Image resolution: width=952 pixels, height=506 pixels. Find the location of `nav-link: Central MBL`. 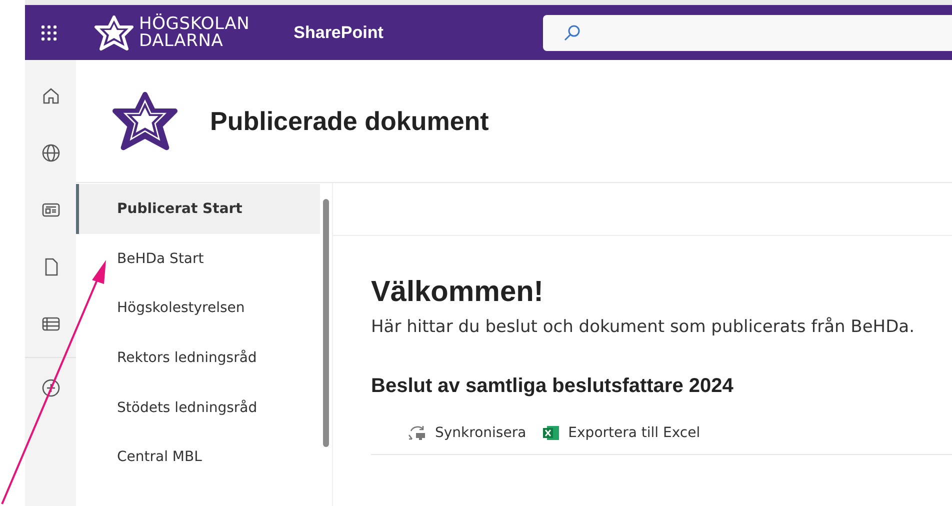

nav-link: Central MBL is located at coordinates (198, 457).